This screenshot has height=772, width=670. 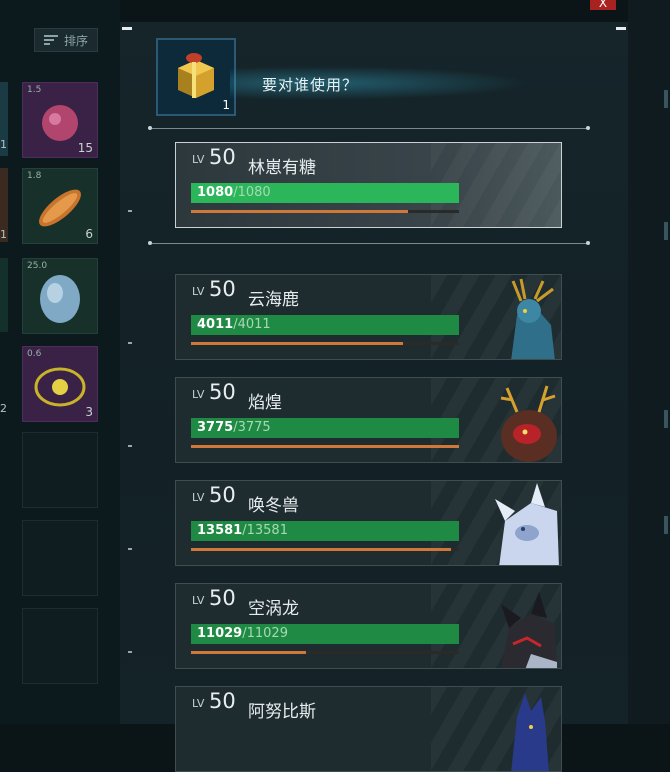 What do you see at coordinates (34, 354) in the screenshot?
I see `slot-weight: 0.6` at bounding box center [34, 354].